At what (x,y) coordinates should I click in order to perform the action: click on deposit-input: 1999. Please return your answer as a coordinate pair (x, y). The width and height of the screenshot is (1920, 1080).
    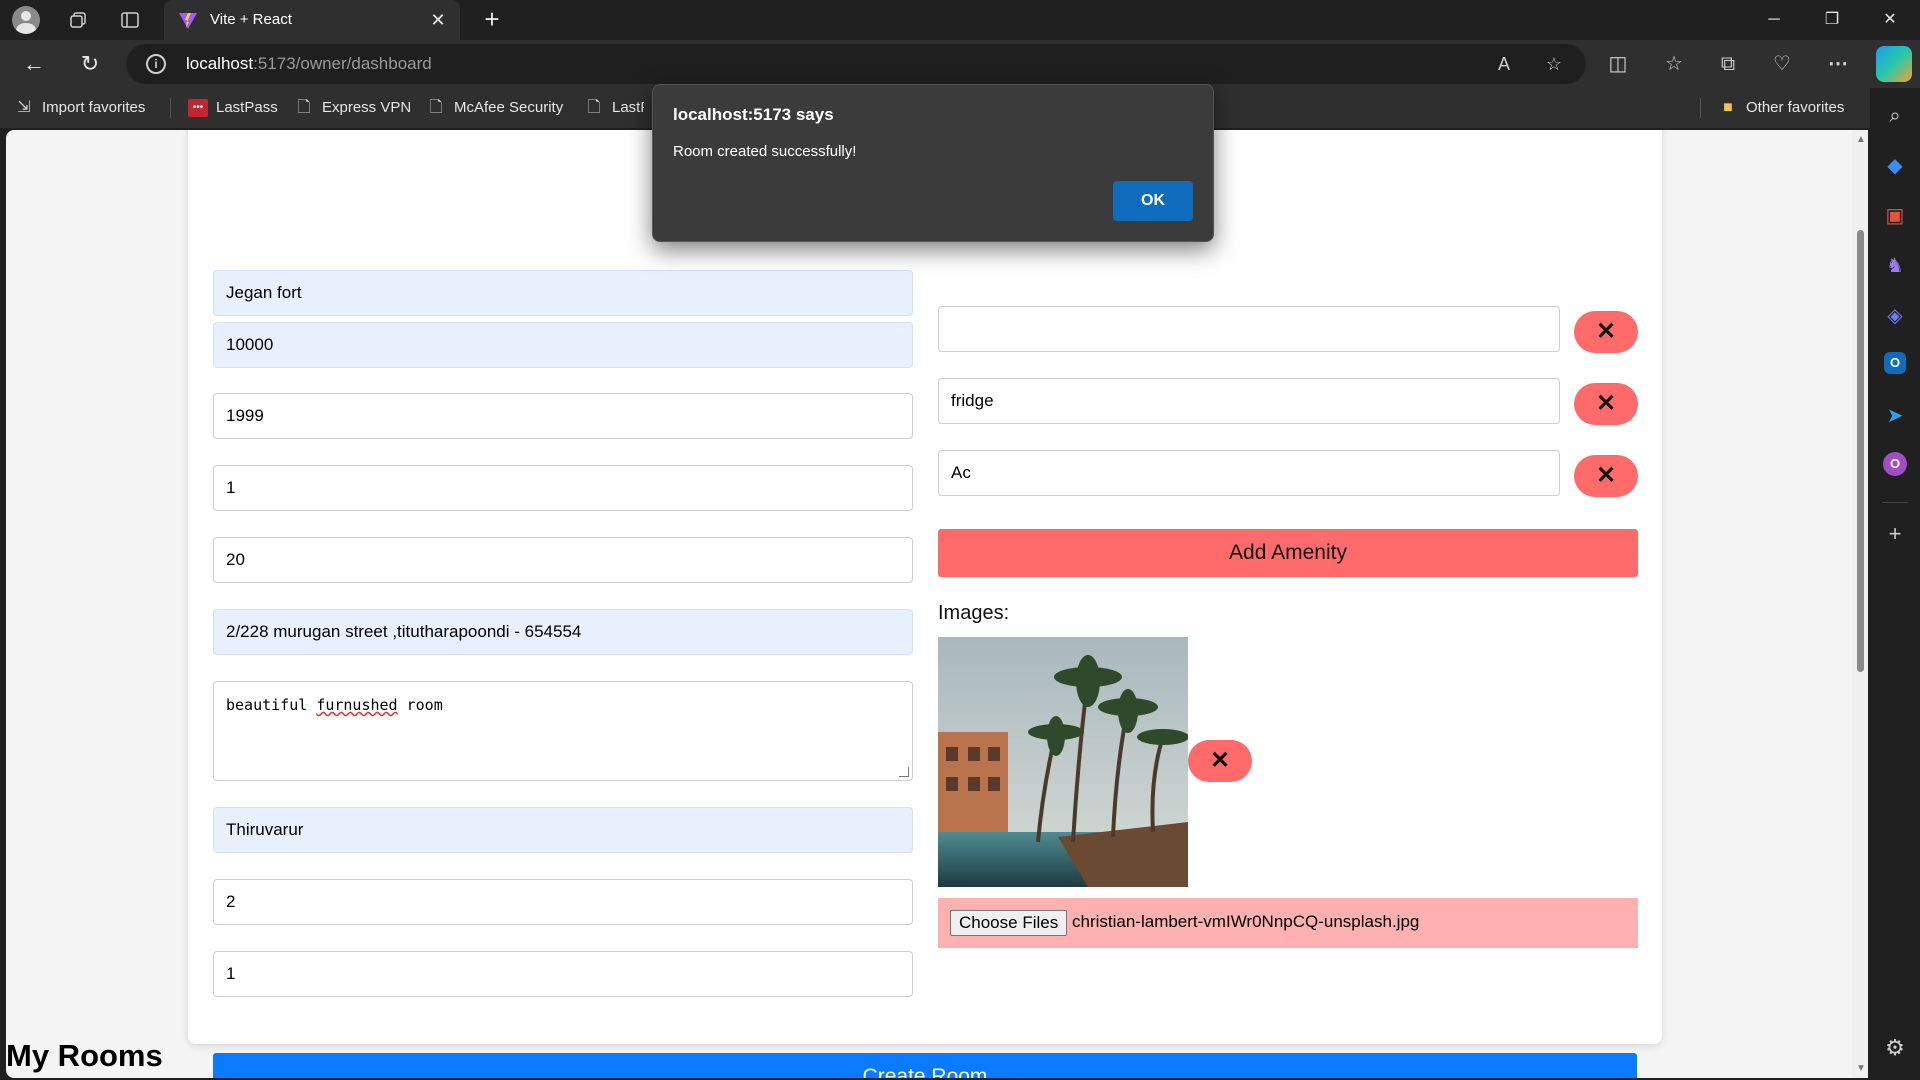
    Looking at the image, I should click on (563, 416).